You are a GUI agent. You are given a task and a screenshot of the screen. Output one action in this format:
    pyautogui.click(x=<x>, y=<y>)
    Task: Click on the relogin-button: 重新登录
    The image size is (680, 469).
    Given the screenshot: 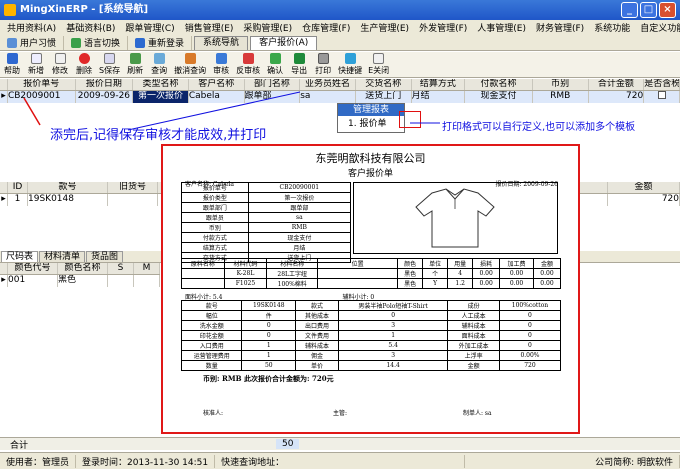 What is the action you would take?
    pyautogui.click(x=160, y=42)
    